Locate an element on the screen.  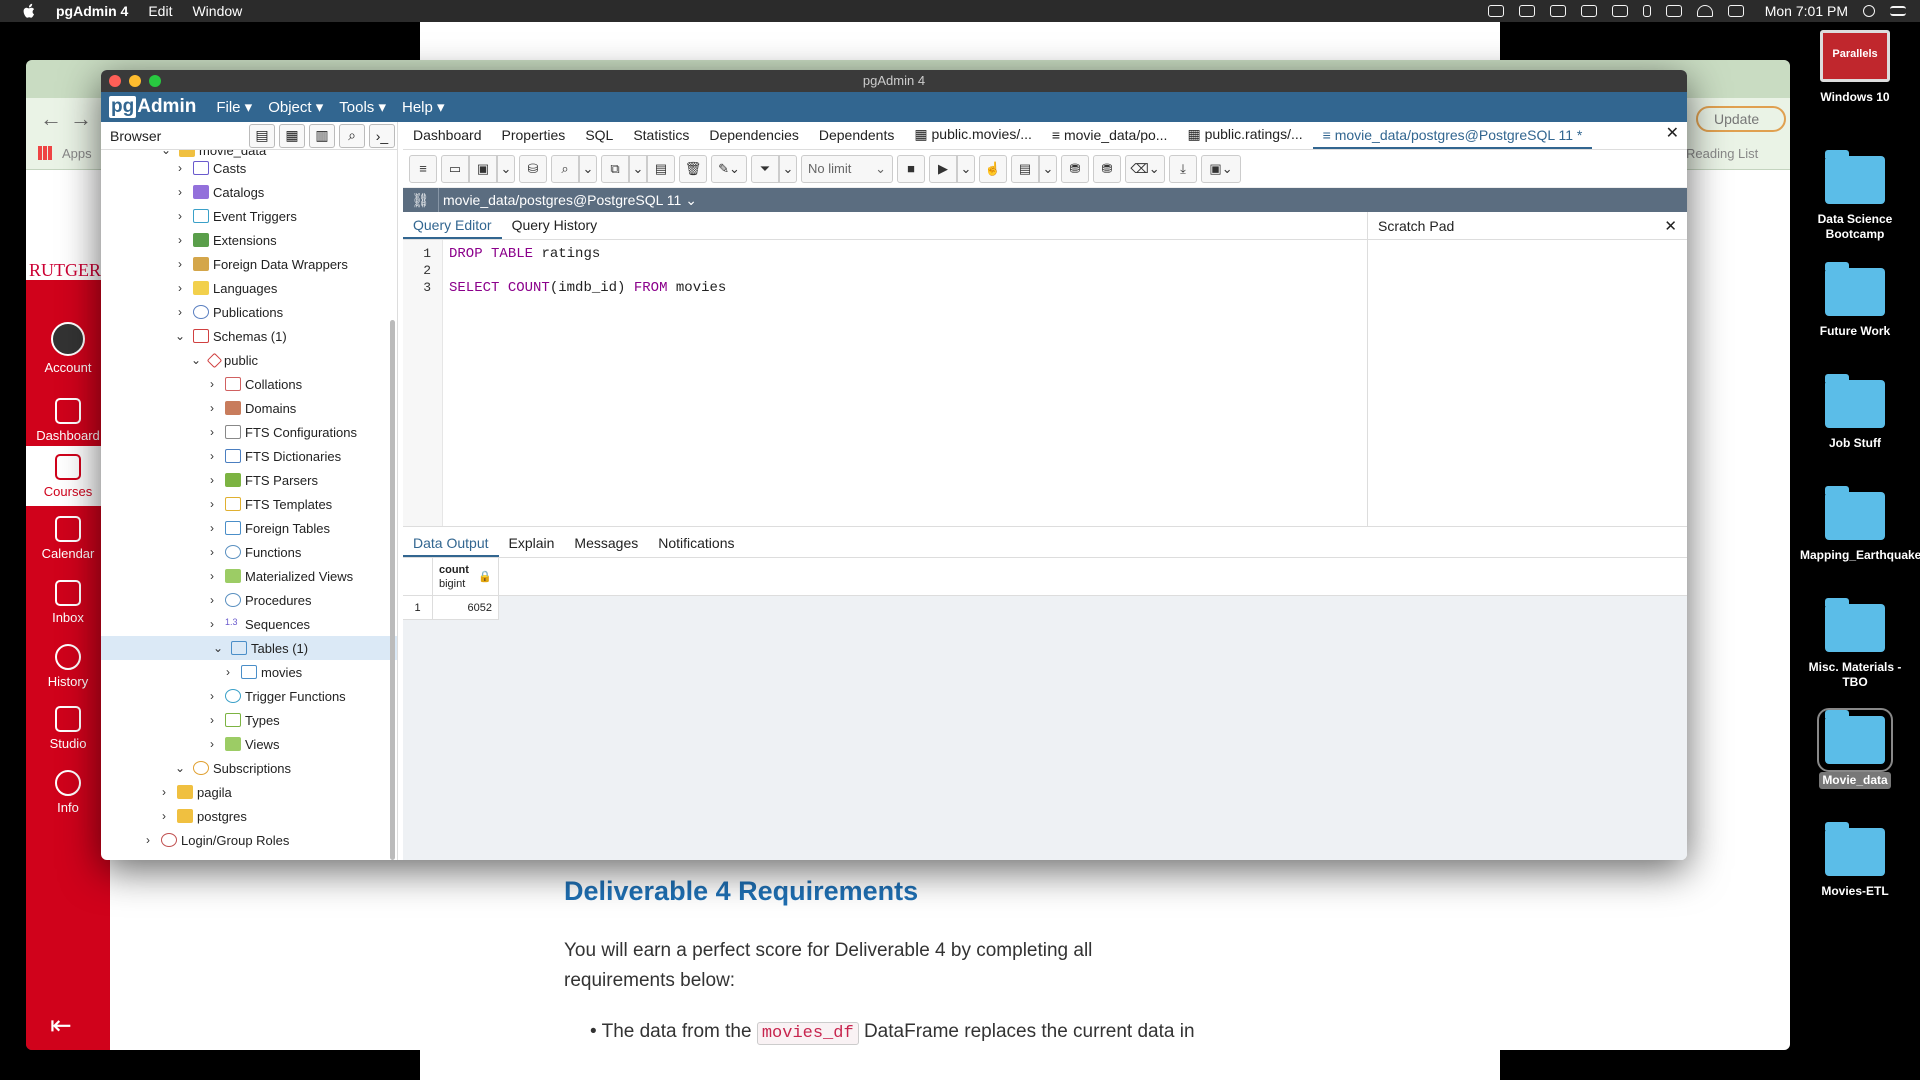
paste-icon: ▤ is located at coordinates (661, 168).